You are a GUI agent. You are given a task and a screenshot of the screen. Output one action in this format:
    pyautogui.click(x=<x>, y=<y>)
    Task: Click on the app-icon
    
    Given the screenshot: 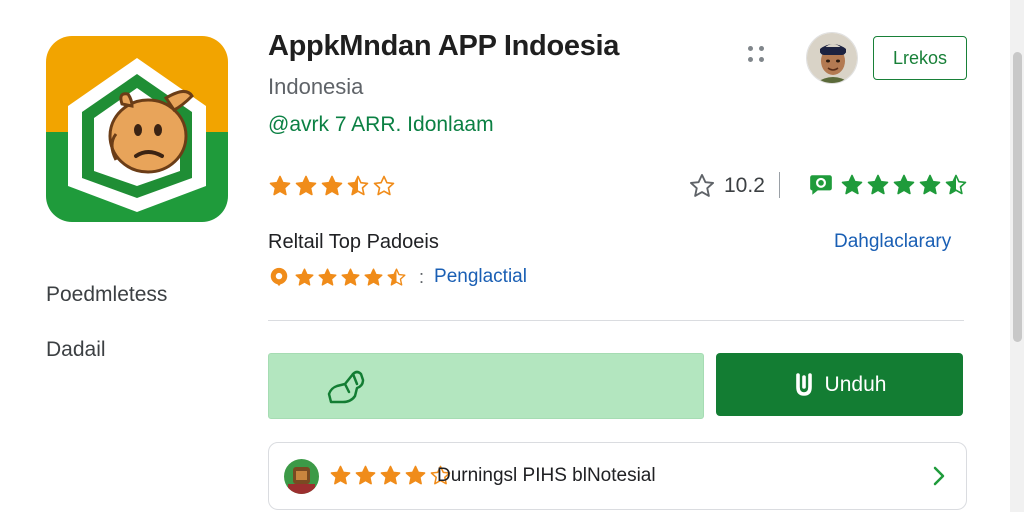 What is the action you would take?
    pyautogui.click(x=137, y=129)
    